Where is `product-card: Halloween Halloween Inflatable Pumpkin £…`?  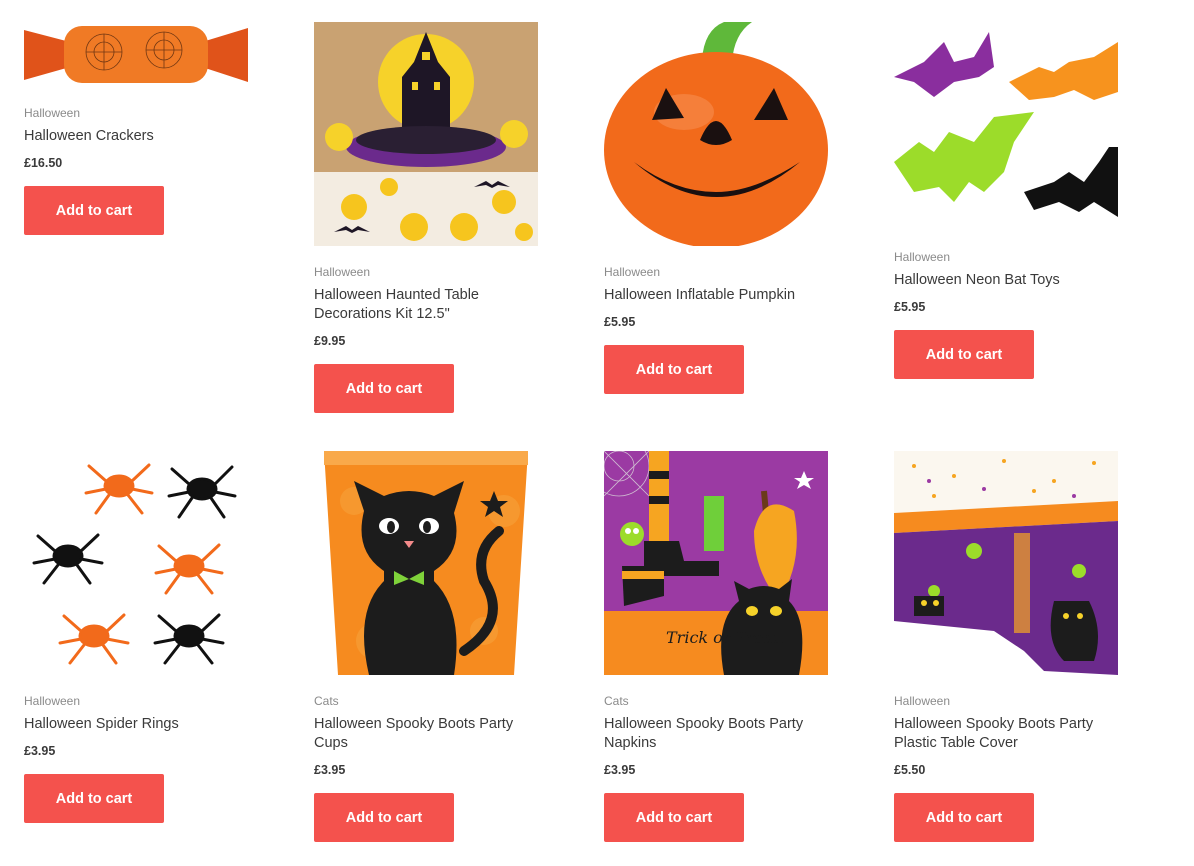
product-card: Halloween Halloween Inflatable Pumpkin £… is located at coordinates (716, 208).